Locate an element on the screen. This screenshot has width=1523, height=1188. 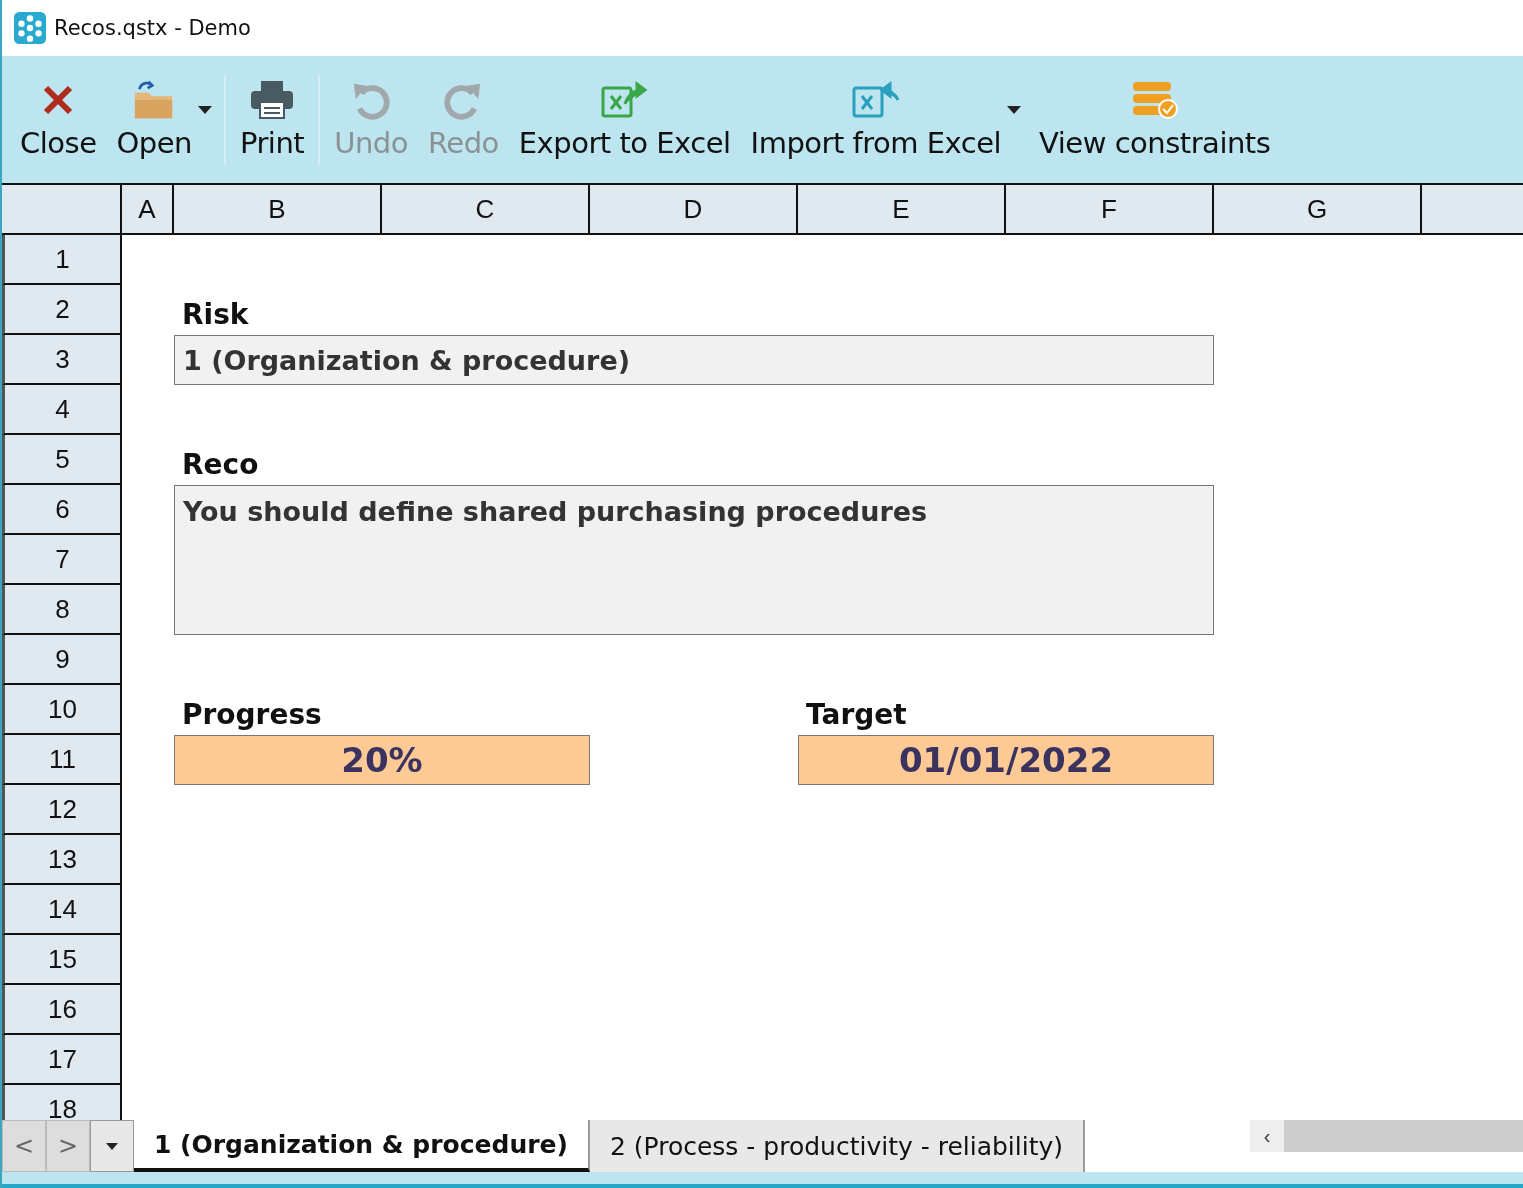
row-header: 1 is located at coordinates (62, 260).